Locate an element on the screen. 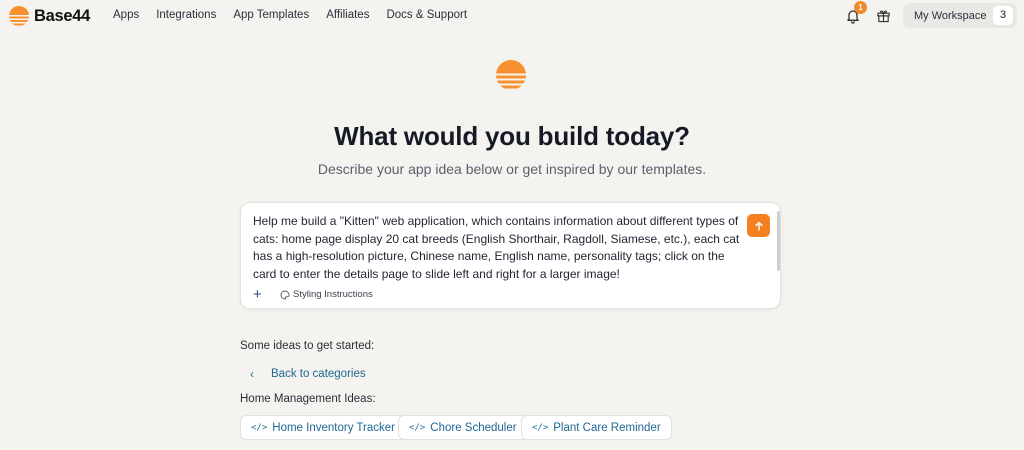 The image size is (1024, 450). idea-chip-plant-care-reminder: </> Plant Care Reminder is located at coordinates (596, 427).